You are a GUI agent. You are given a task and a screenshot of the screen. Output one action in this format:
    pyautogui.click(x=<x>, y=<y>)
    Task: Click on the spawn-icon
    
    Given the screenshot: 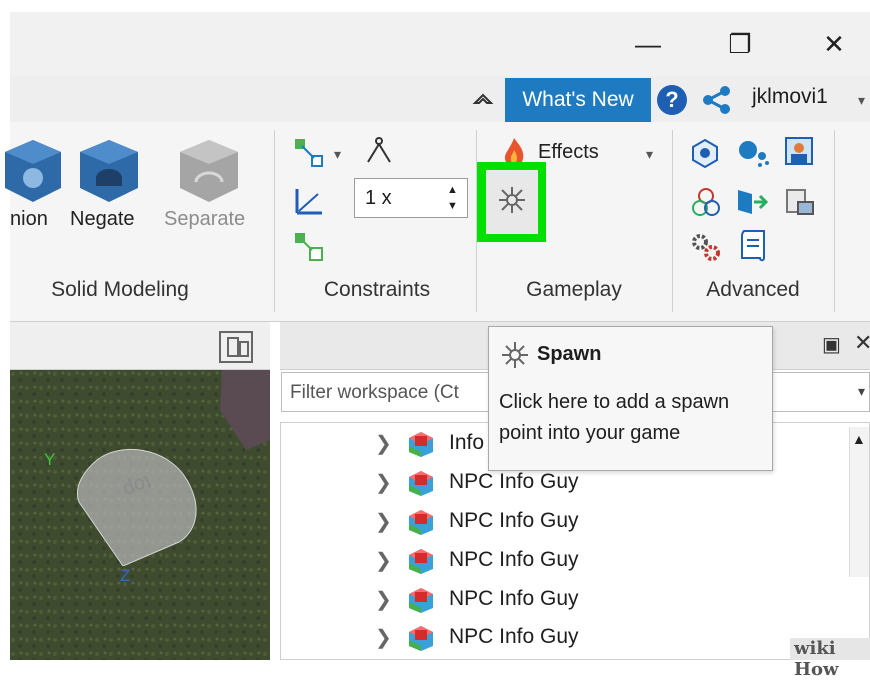 What is the action you would take?
    pyautogui.click(x=515, y=355)
    